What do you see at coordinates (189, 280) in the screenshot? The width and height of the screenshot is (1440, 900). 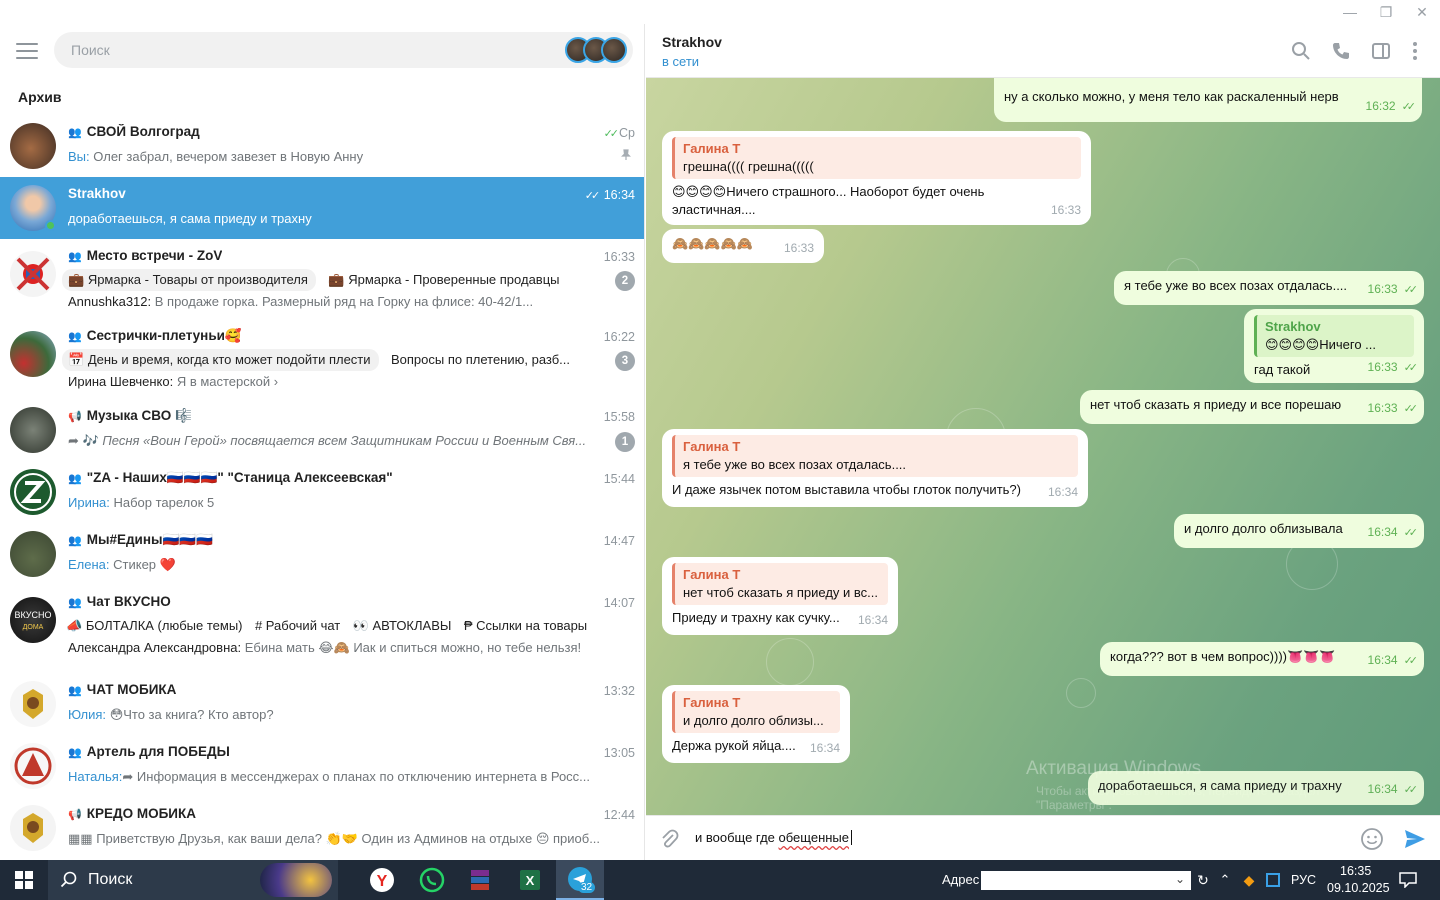 I see `topic-pill: 💼 Ярмарка - Товары от производителя` at bounding box center [189, 280].